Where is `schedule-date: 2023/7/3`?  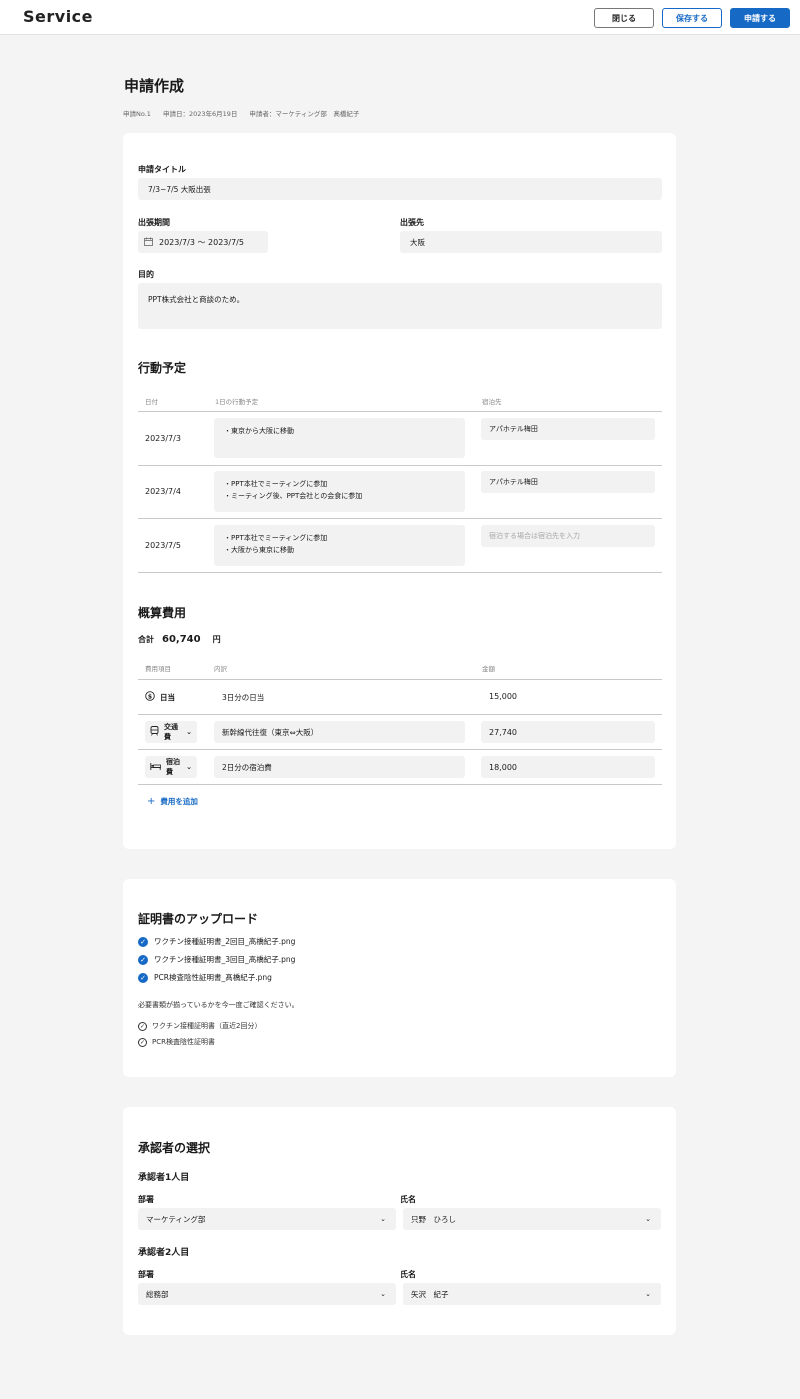 schedule-date: 2023/7/3 is located at coordinates (163, 438).